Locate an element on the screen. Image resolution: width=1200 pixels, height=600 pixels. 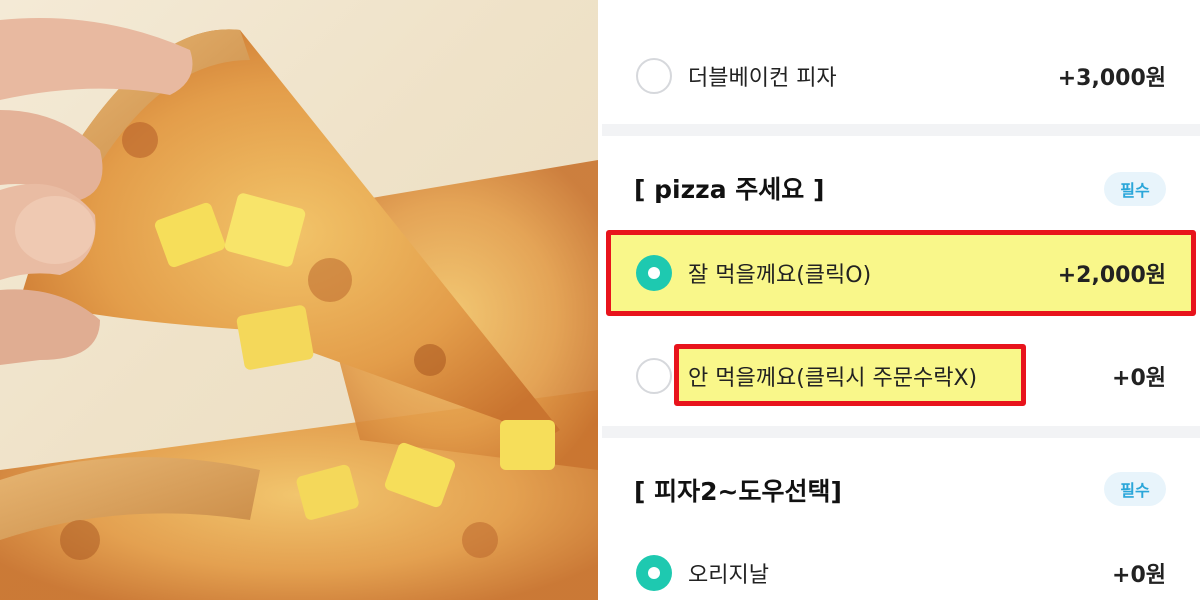
option-label: 안 먹을께요(클릭시 주문수락X) is located at coordinates (833, 378).